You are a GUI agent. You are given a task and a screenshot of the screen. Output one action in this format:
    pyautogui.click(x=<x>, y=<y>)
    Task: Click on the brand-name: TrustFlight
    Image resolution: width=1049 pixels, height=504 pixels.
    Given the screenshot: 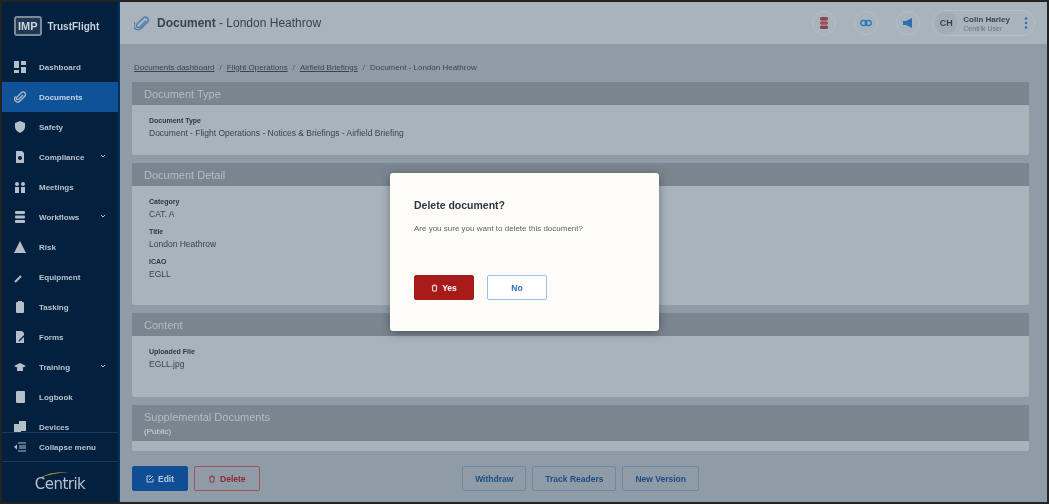 What is the action you would take?
    pyautogui.click(x=73, y=26)
    